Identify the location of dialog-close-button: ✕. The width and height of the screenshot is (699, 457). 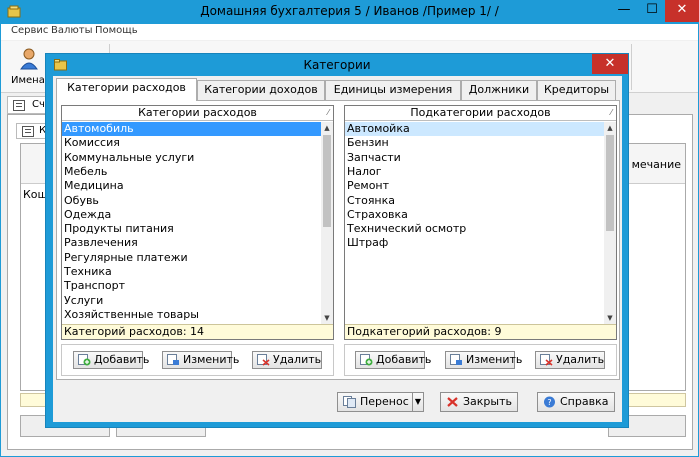
(610, 64).